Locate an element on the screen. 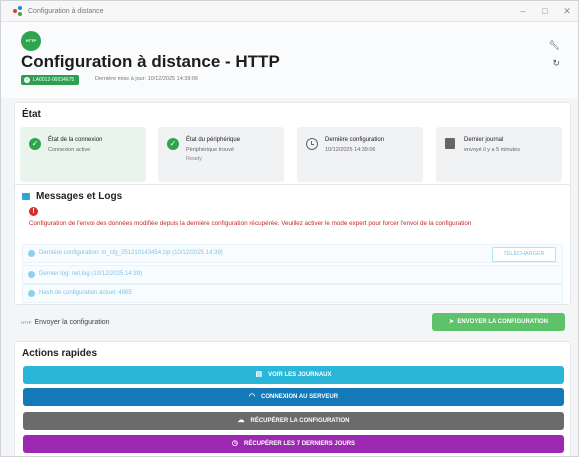  wifi-icon: ◠ is located at coordinates (252, 396).